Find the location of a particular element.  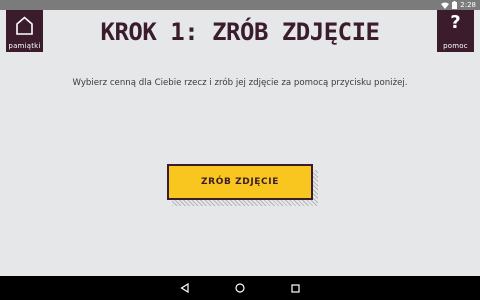

navigation-bar is located at coordinates (240, 288).